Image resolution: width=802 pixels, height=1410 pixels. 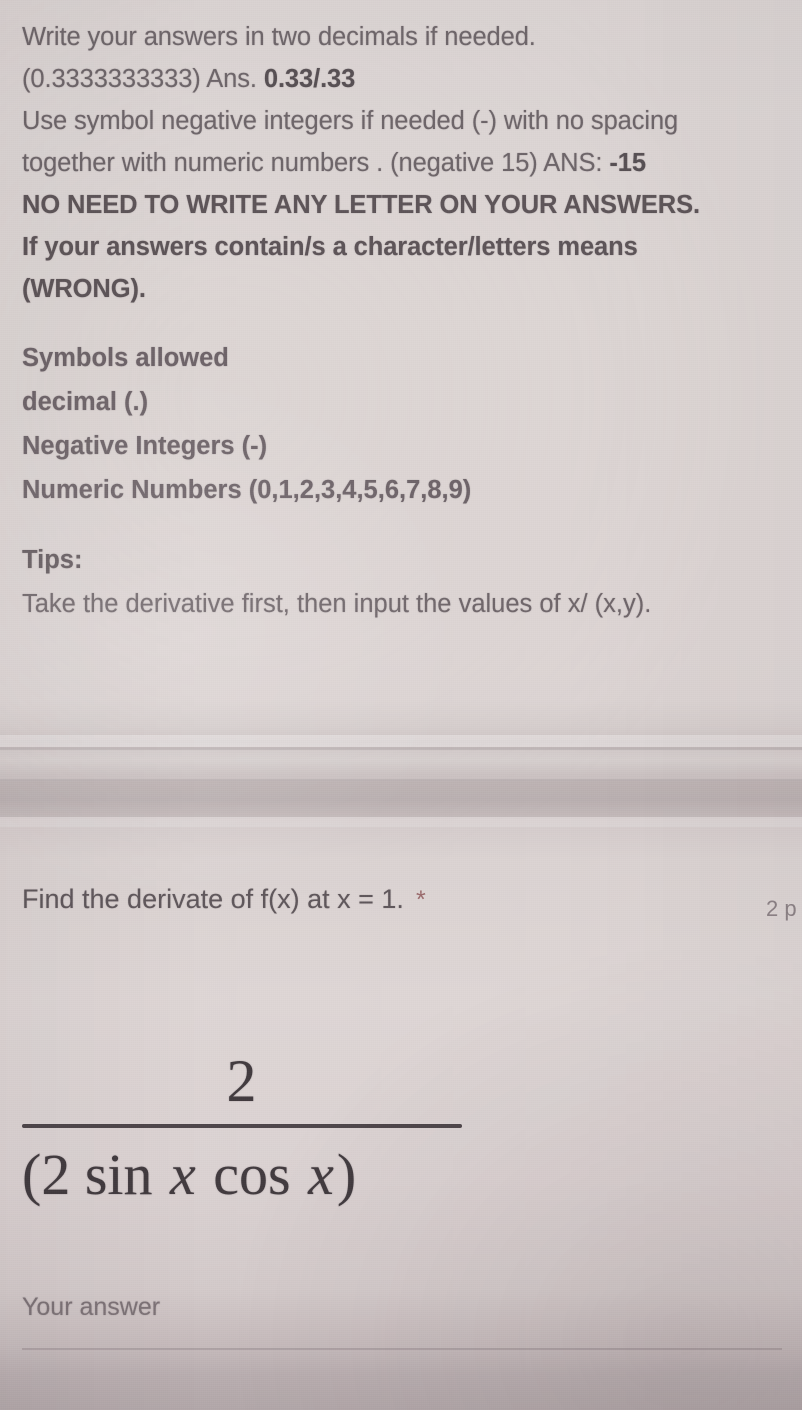 What do you see at coordinates (420, 900) in the screenshot?
I see `required-asterisk-icon: *` at bounding box center [420, 900].